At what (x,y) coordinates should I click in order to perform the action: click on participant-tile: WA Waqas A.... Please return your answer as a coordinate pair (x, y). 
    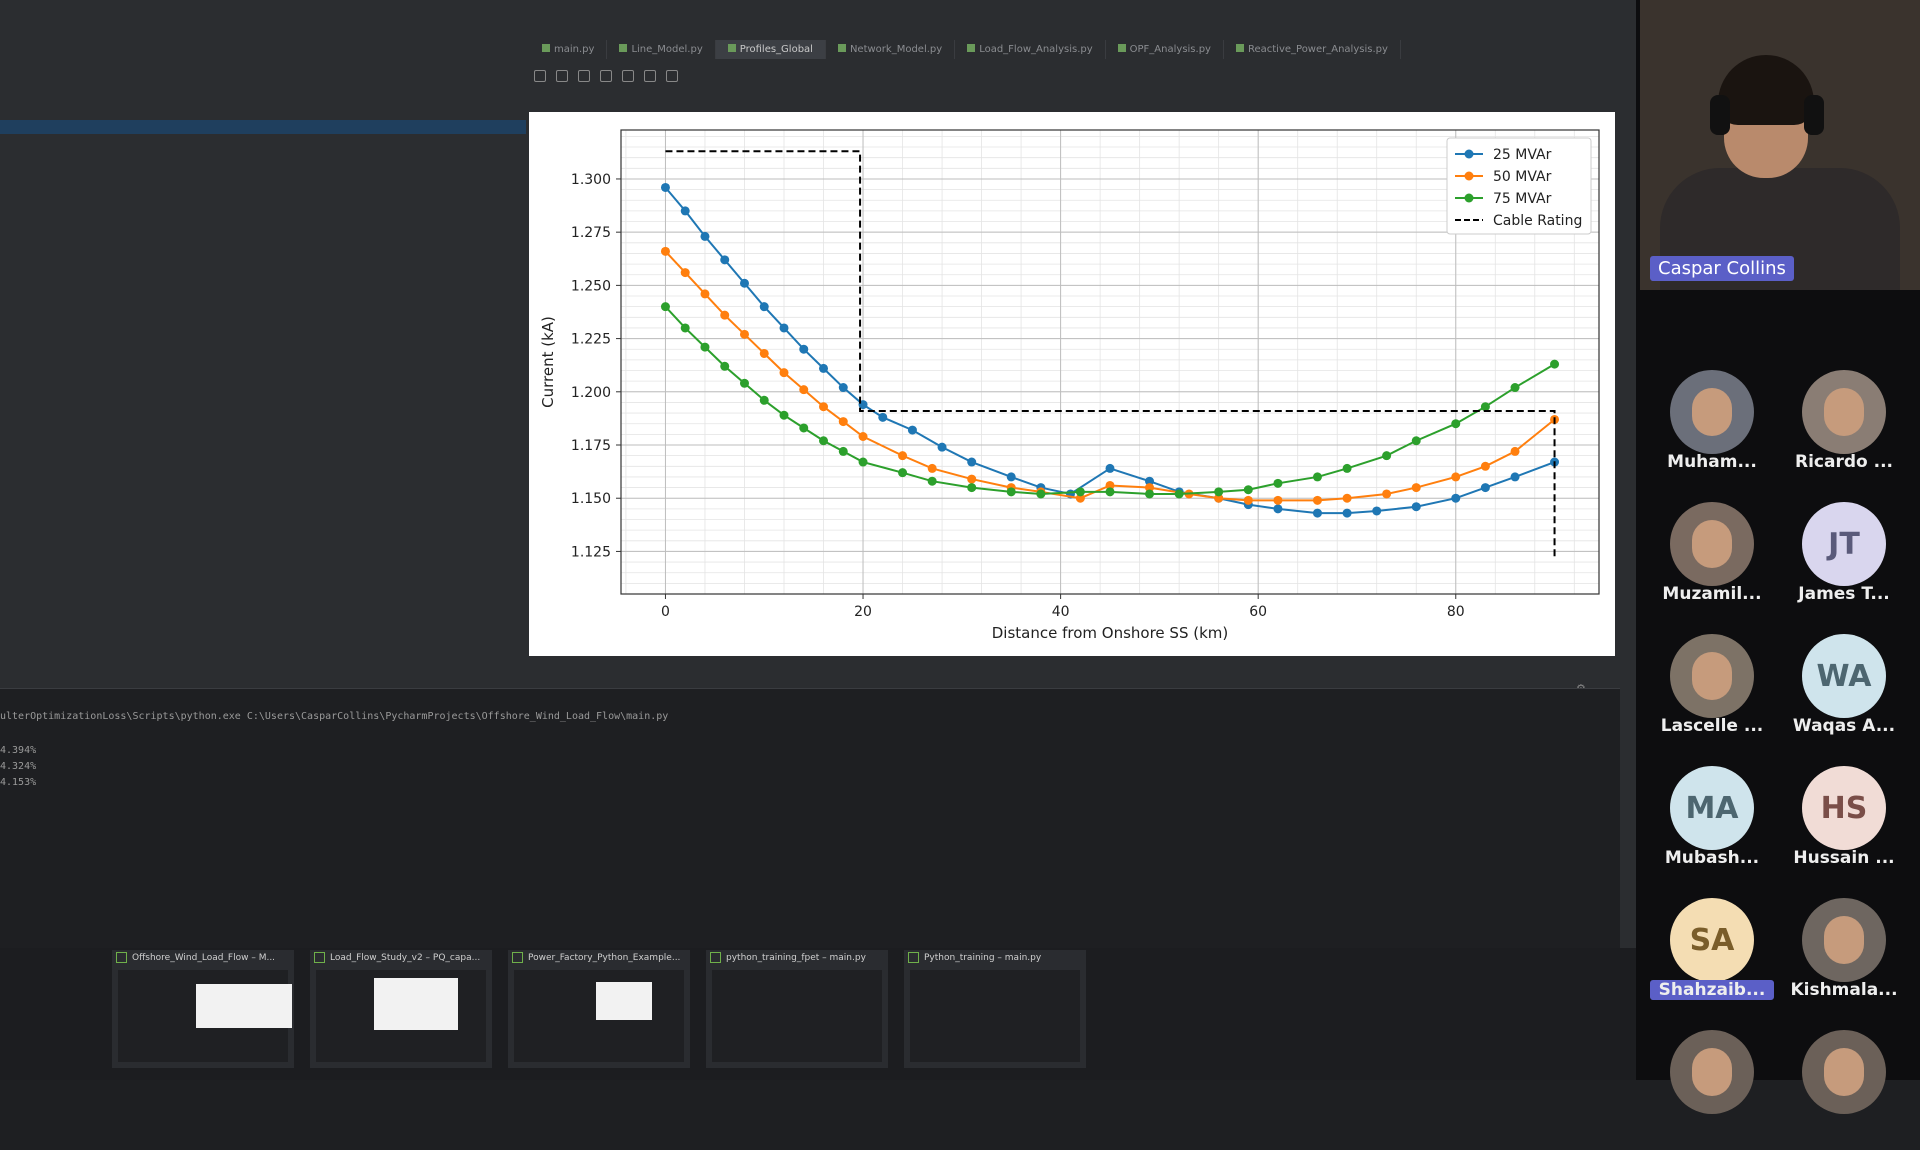
    Looking at the image, I should click on (1838, 694).